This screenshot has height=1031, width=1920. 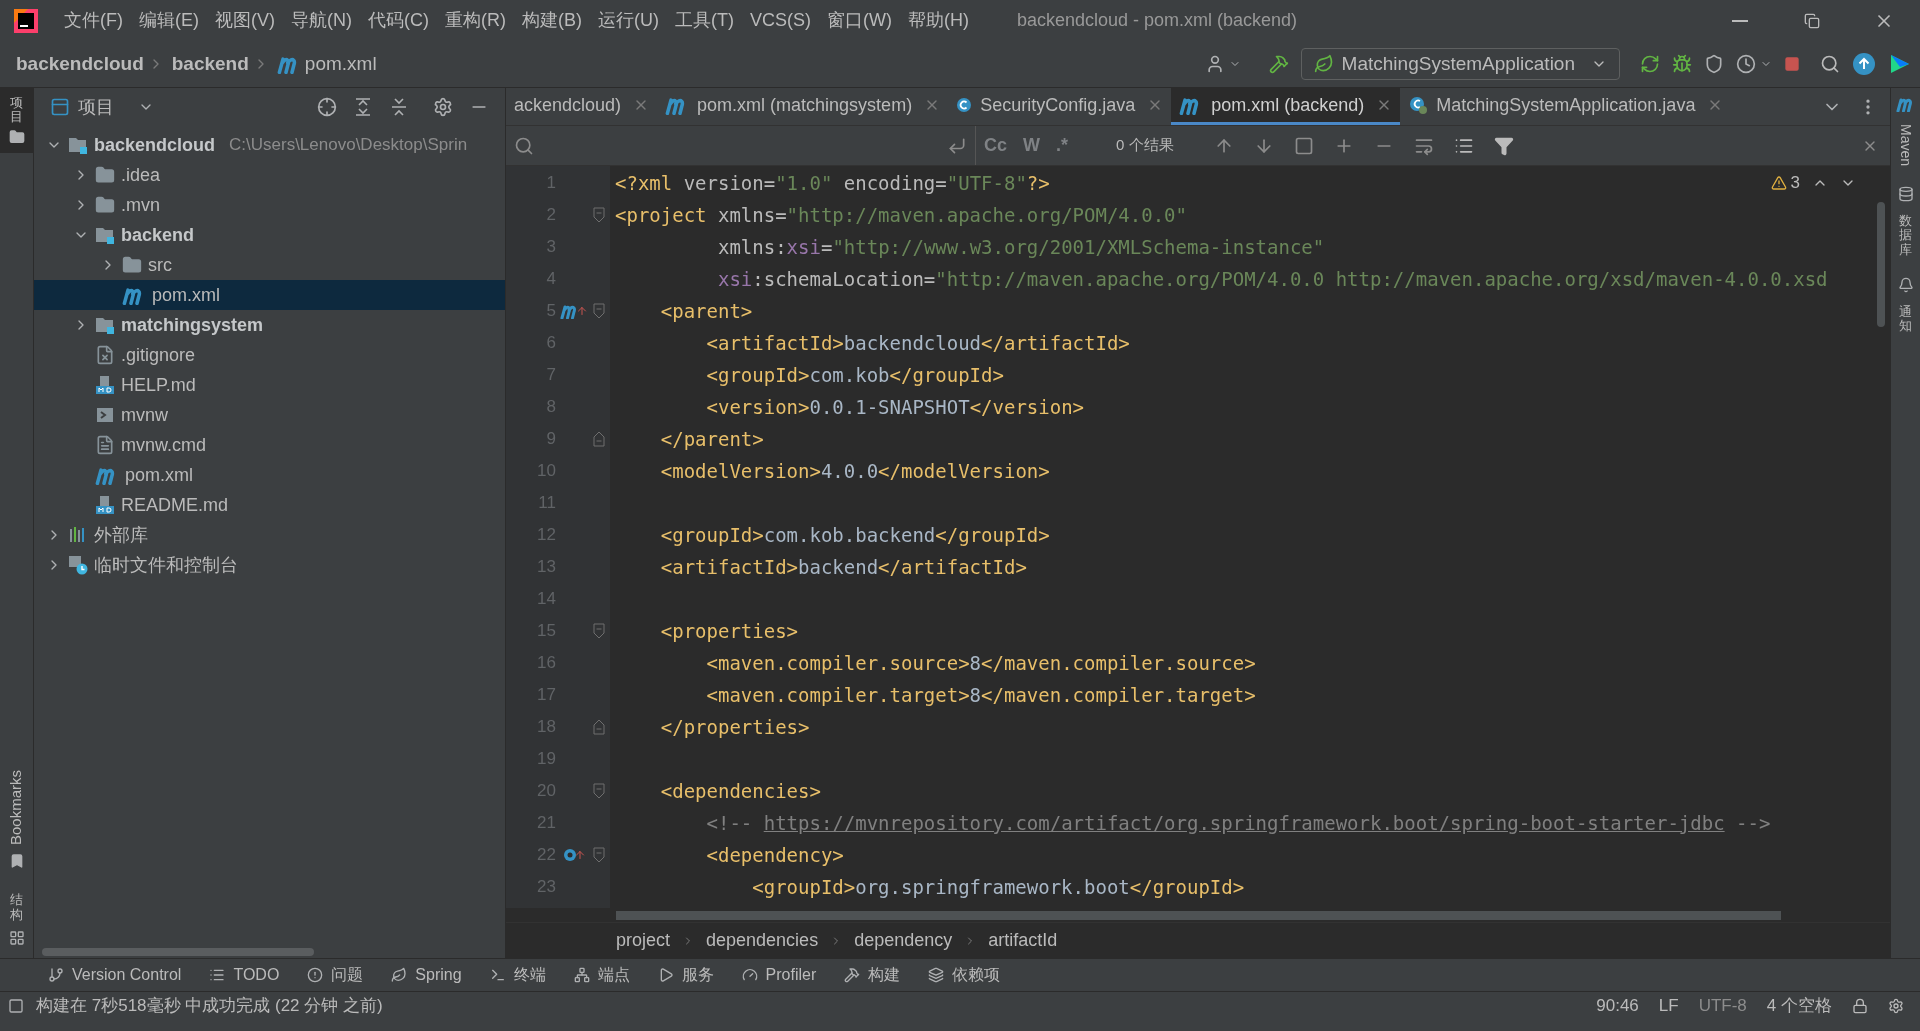 I want to click on bookmarks-tool-tab: Bookmarks, so click(x=16, y=808).